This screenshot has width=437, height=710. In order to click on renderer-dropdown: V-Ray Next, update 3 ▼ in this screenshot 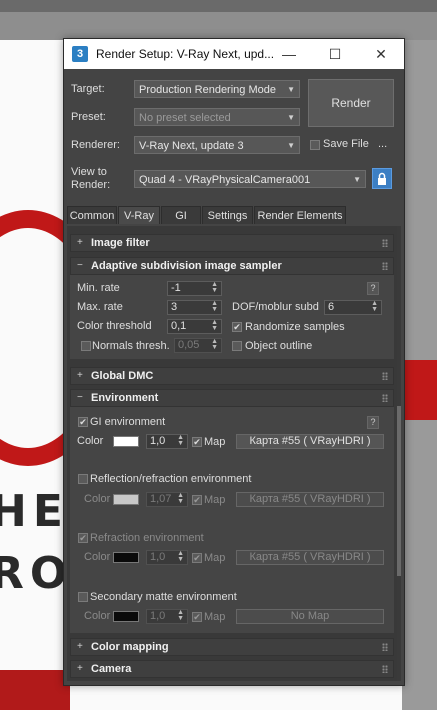, I will do `click(217, 145)`.